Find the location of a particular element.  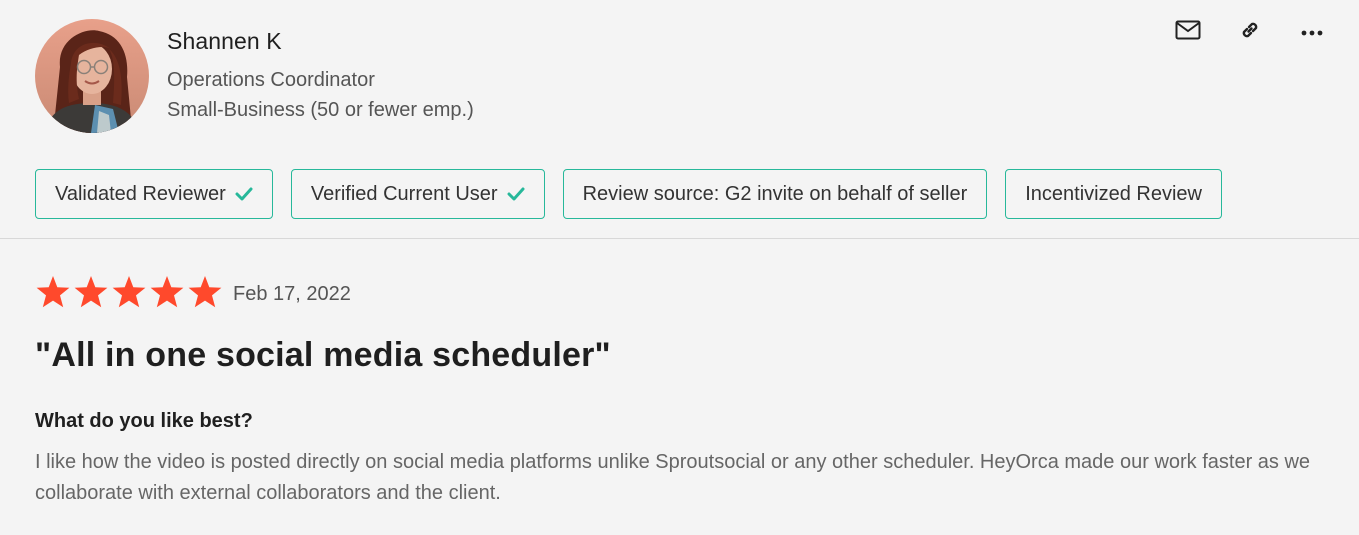

reviewer-company-size: Small-Business (50 or fewer emp.) is located at coordinates (320, 110).